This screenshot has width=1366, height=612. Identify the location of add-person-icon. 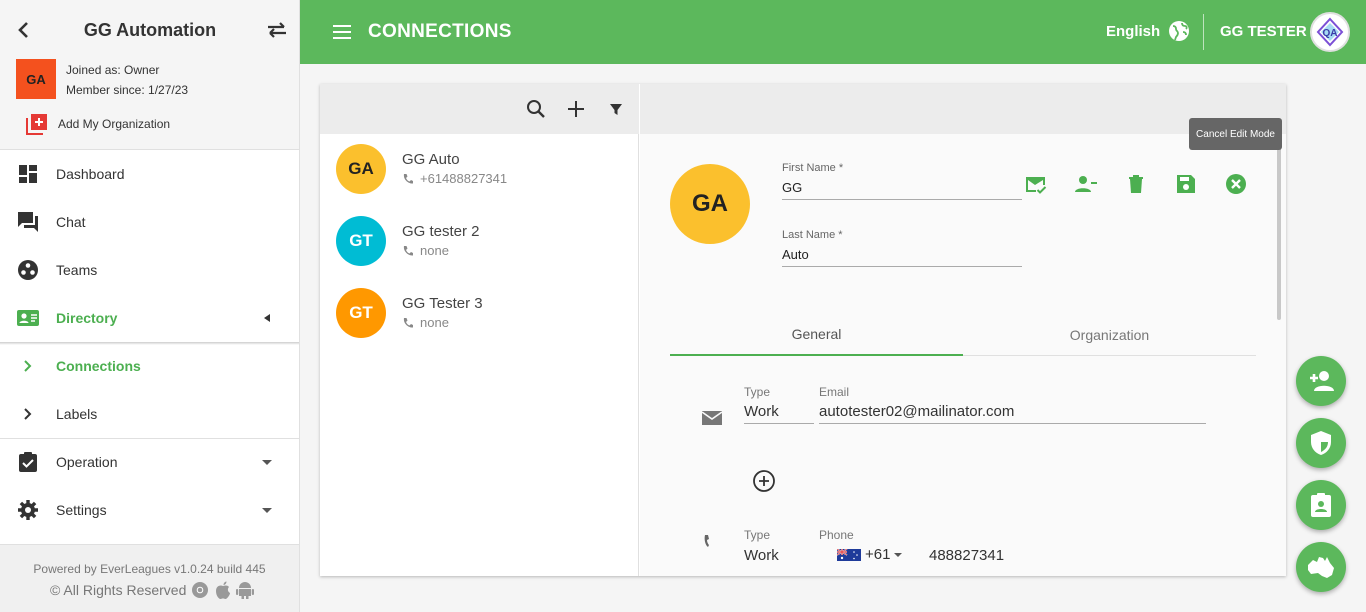
(1322, 381).